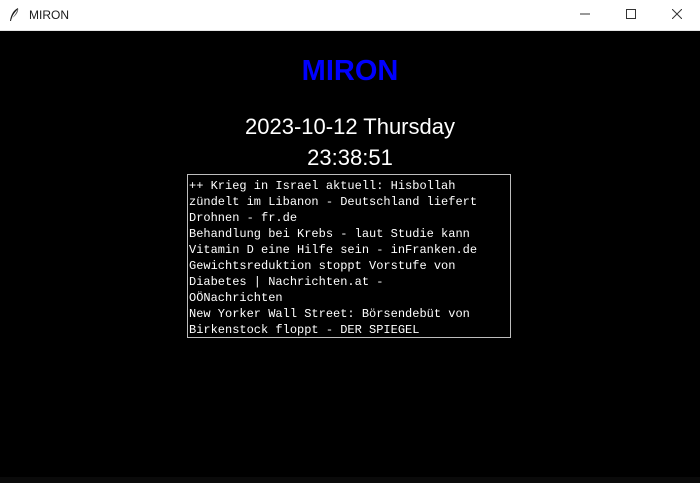 This screenshot has width=700, height=483. I want to click on news-line: Behandlung bei Krebs - laut Studie kann, so click(329, 234).